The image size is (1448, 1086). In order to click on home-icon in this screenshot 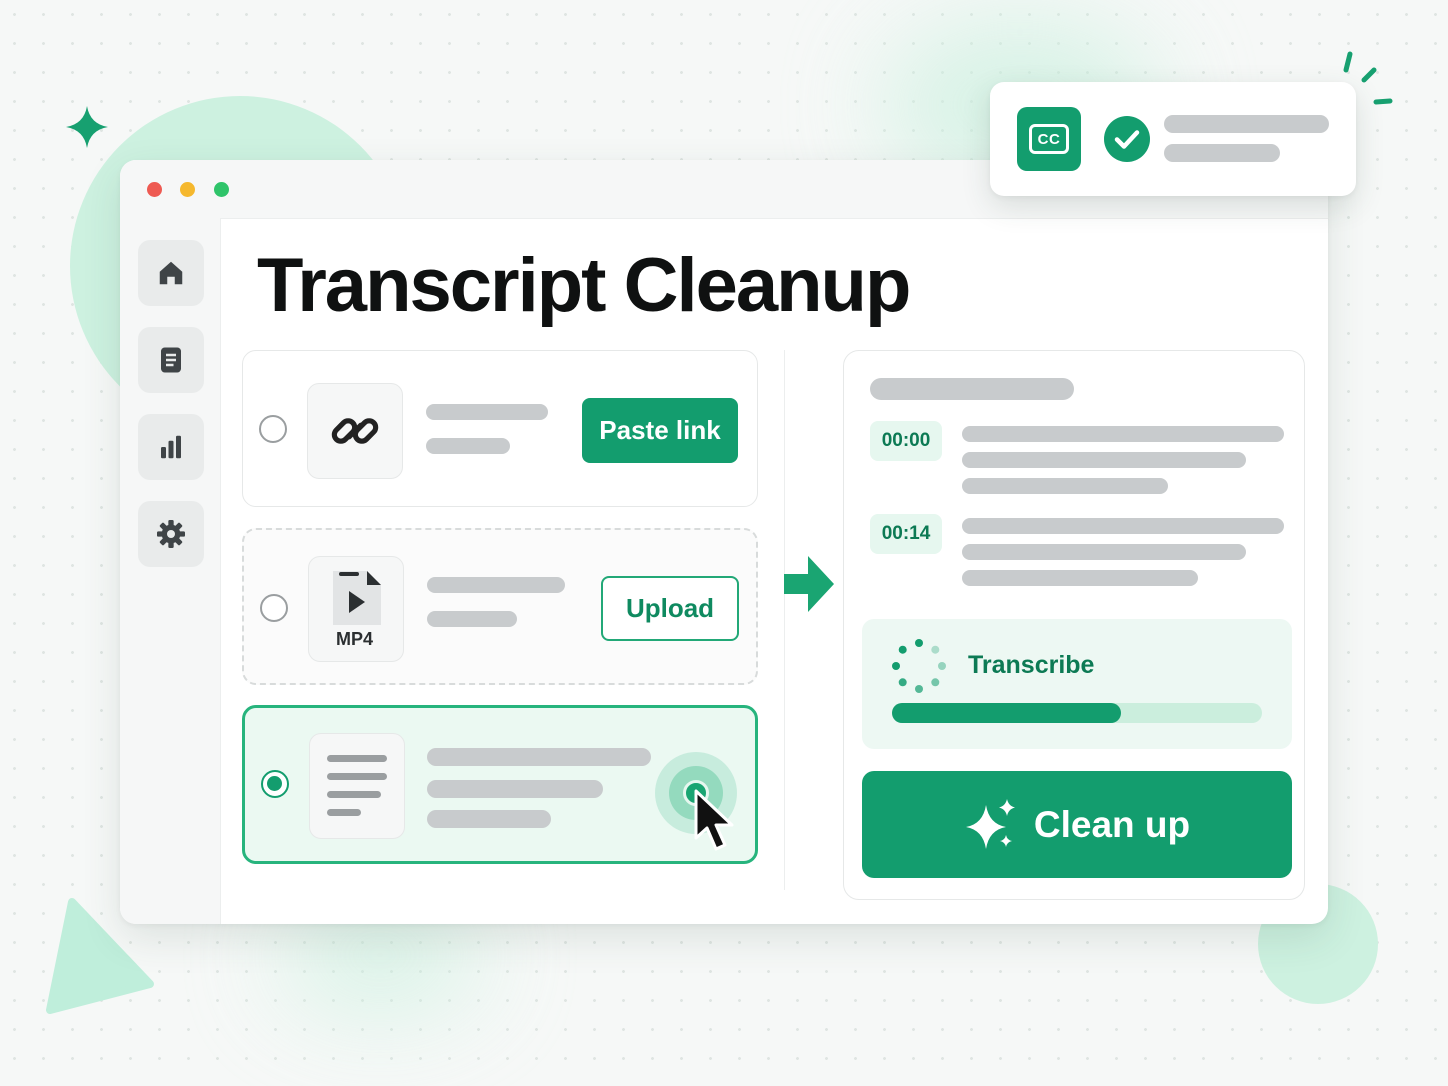, I will do `click(171, 273)`.